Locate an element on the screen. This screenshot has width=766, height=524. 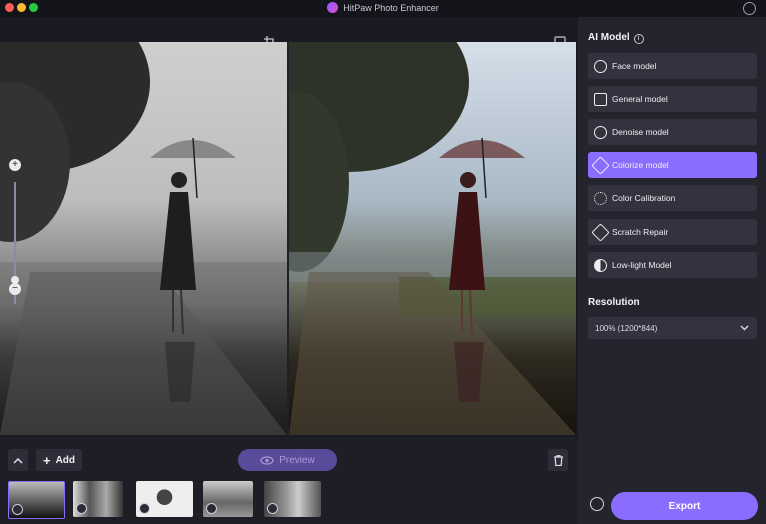
ai-model-heading: AI Model i is located at coordinates (616, 38).